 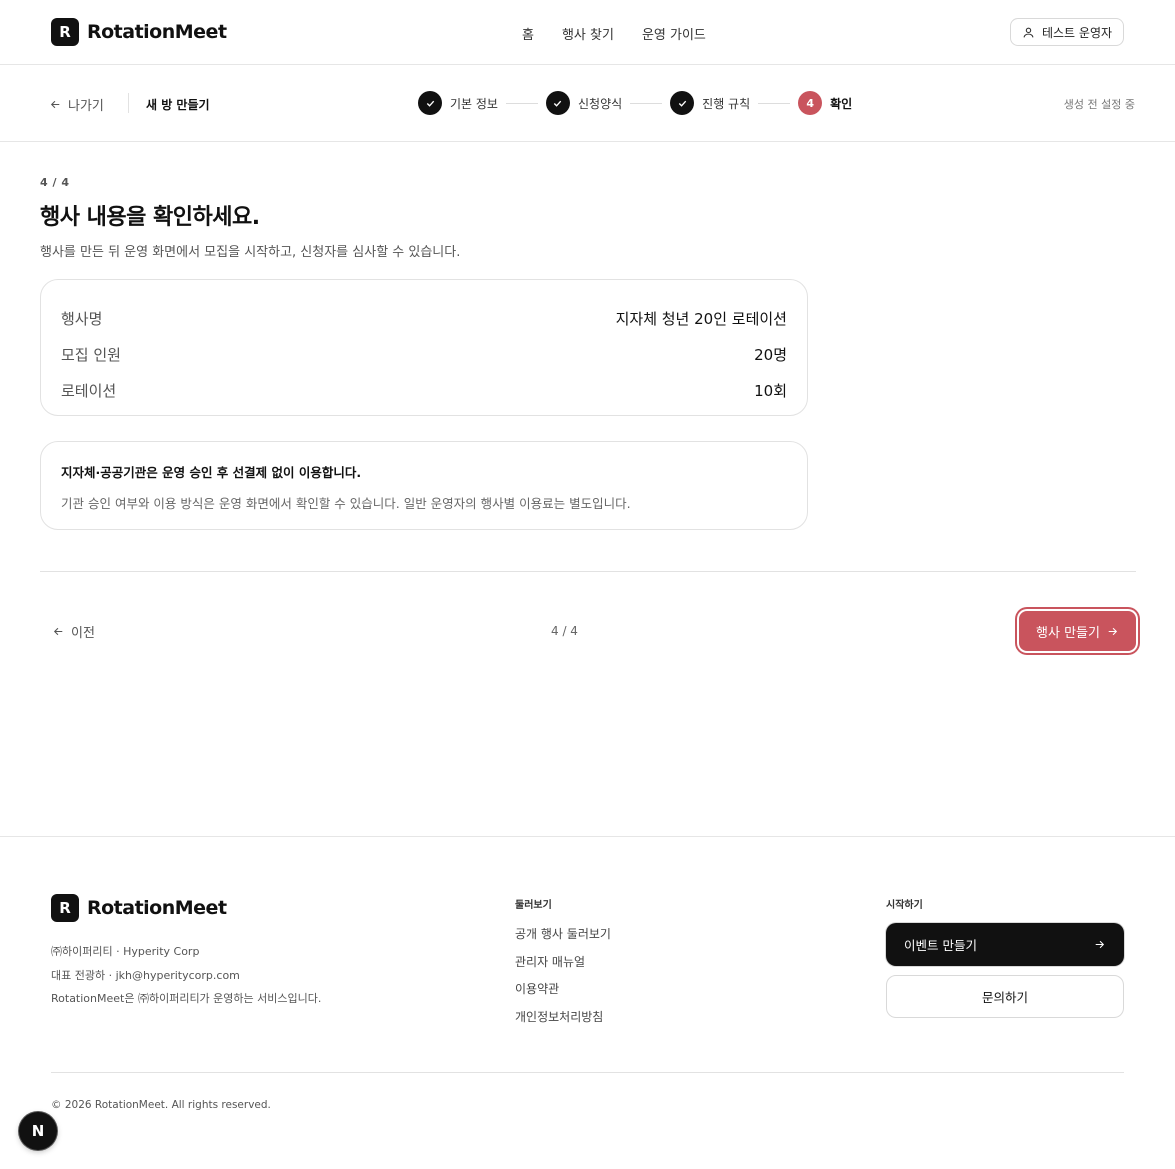 What do you see at coordinates (89, 390) in the screenshot?
I see `summary-label: 로테이션` at bounding box center [89, 390].